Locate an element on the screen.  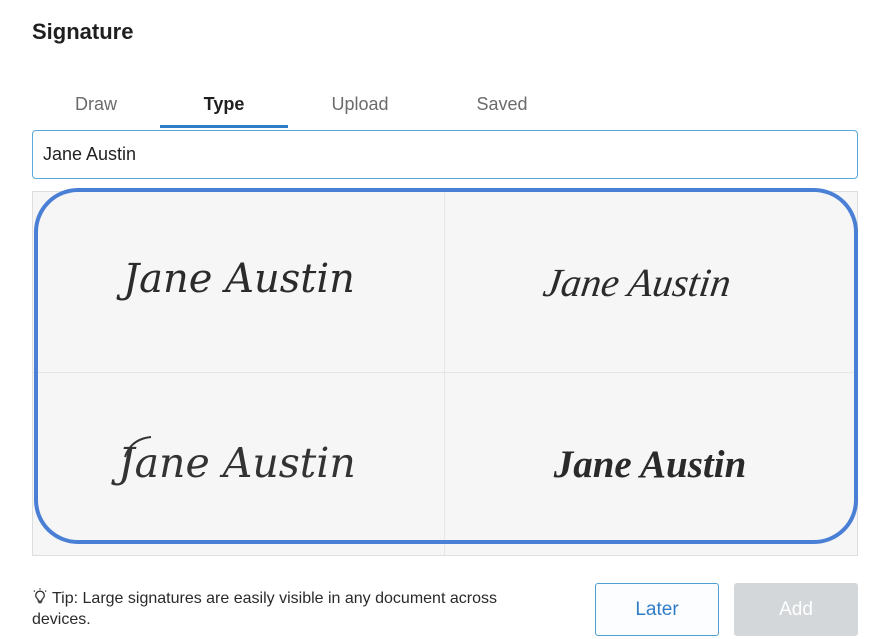
lightbulb-icon is located at coordinates (40, 596).